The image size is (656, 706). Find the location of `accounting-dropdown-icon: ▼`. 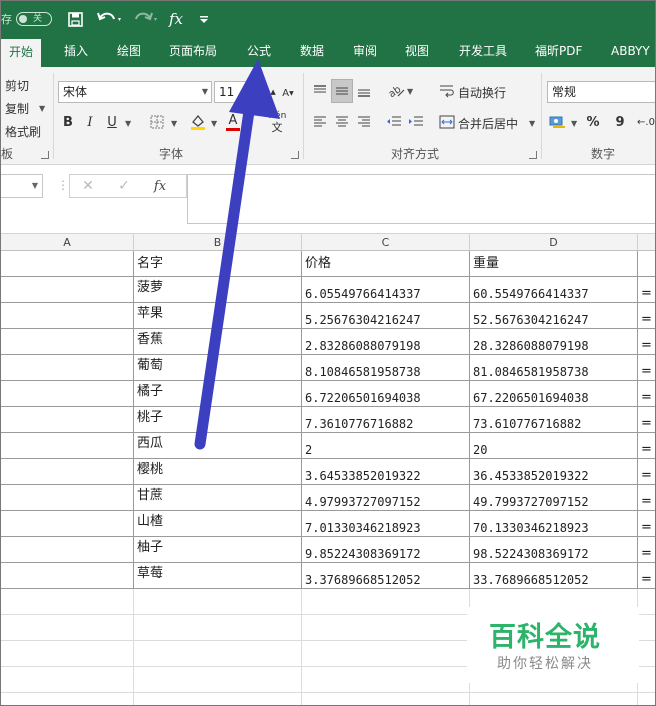

accounting-dropdown-icon: ▼ is located at coordinates (574, 123).